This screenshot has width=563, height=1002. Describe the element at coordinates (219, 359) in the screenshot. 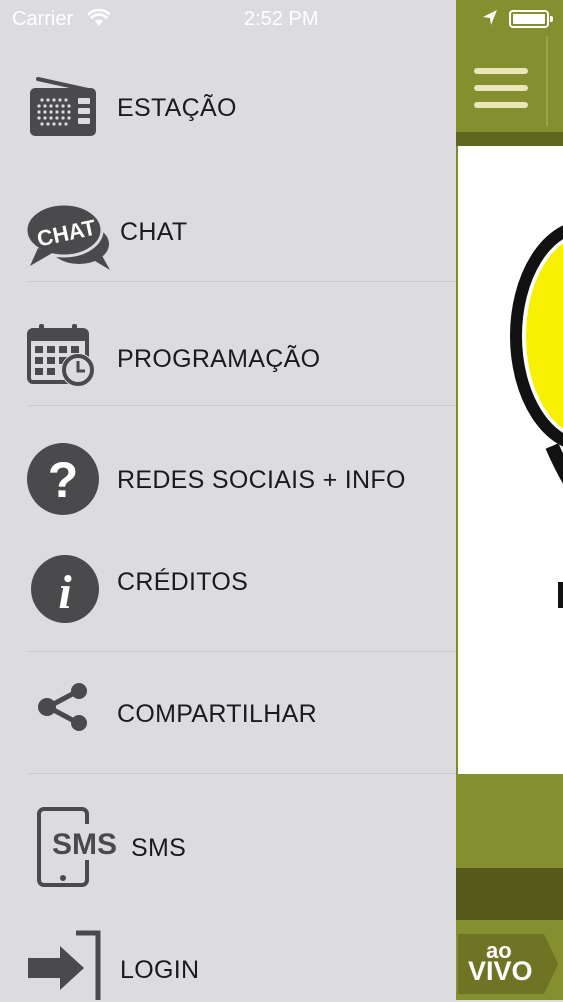

I see `menu-item-label: PROGRAMAÇÃO` at that location.